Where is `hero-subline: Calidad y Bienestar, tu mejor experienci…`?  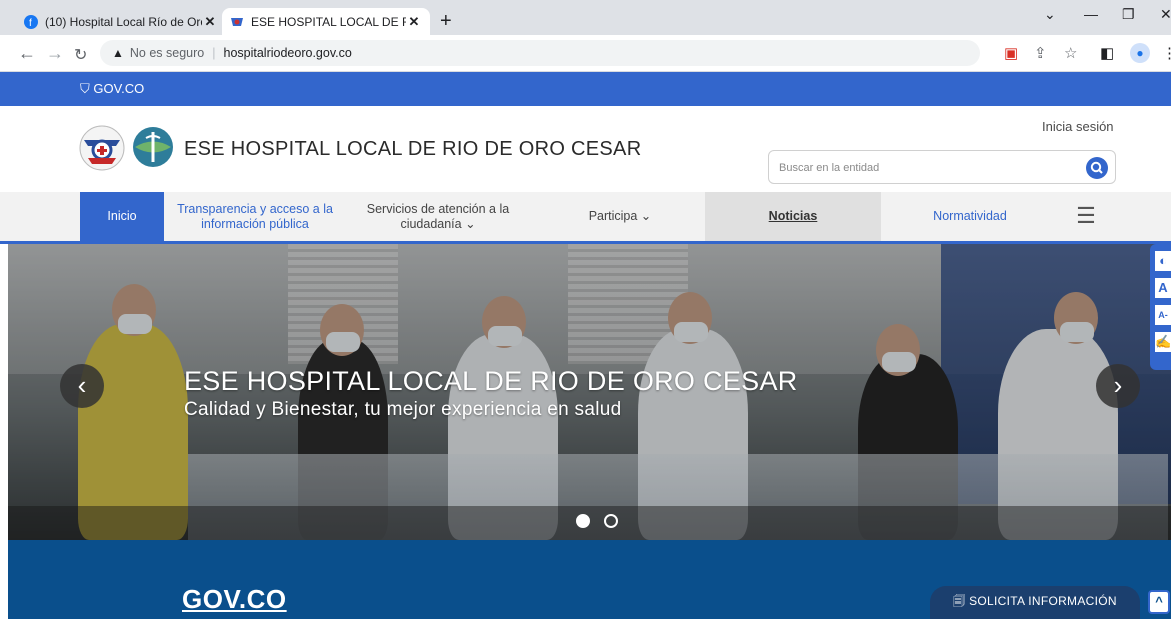
hero-subline: Calidad y Bienestar, tu mejor experienci… is located at coordinates (403, 409).